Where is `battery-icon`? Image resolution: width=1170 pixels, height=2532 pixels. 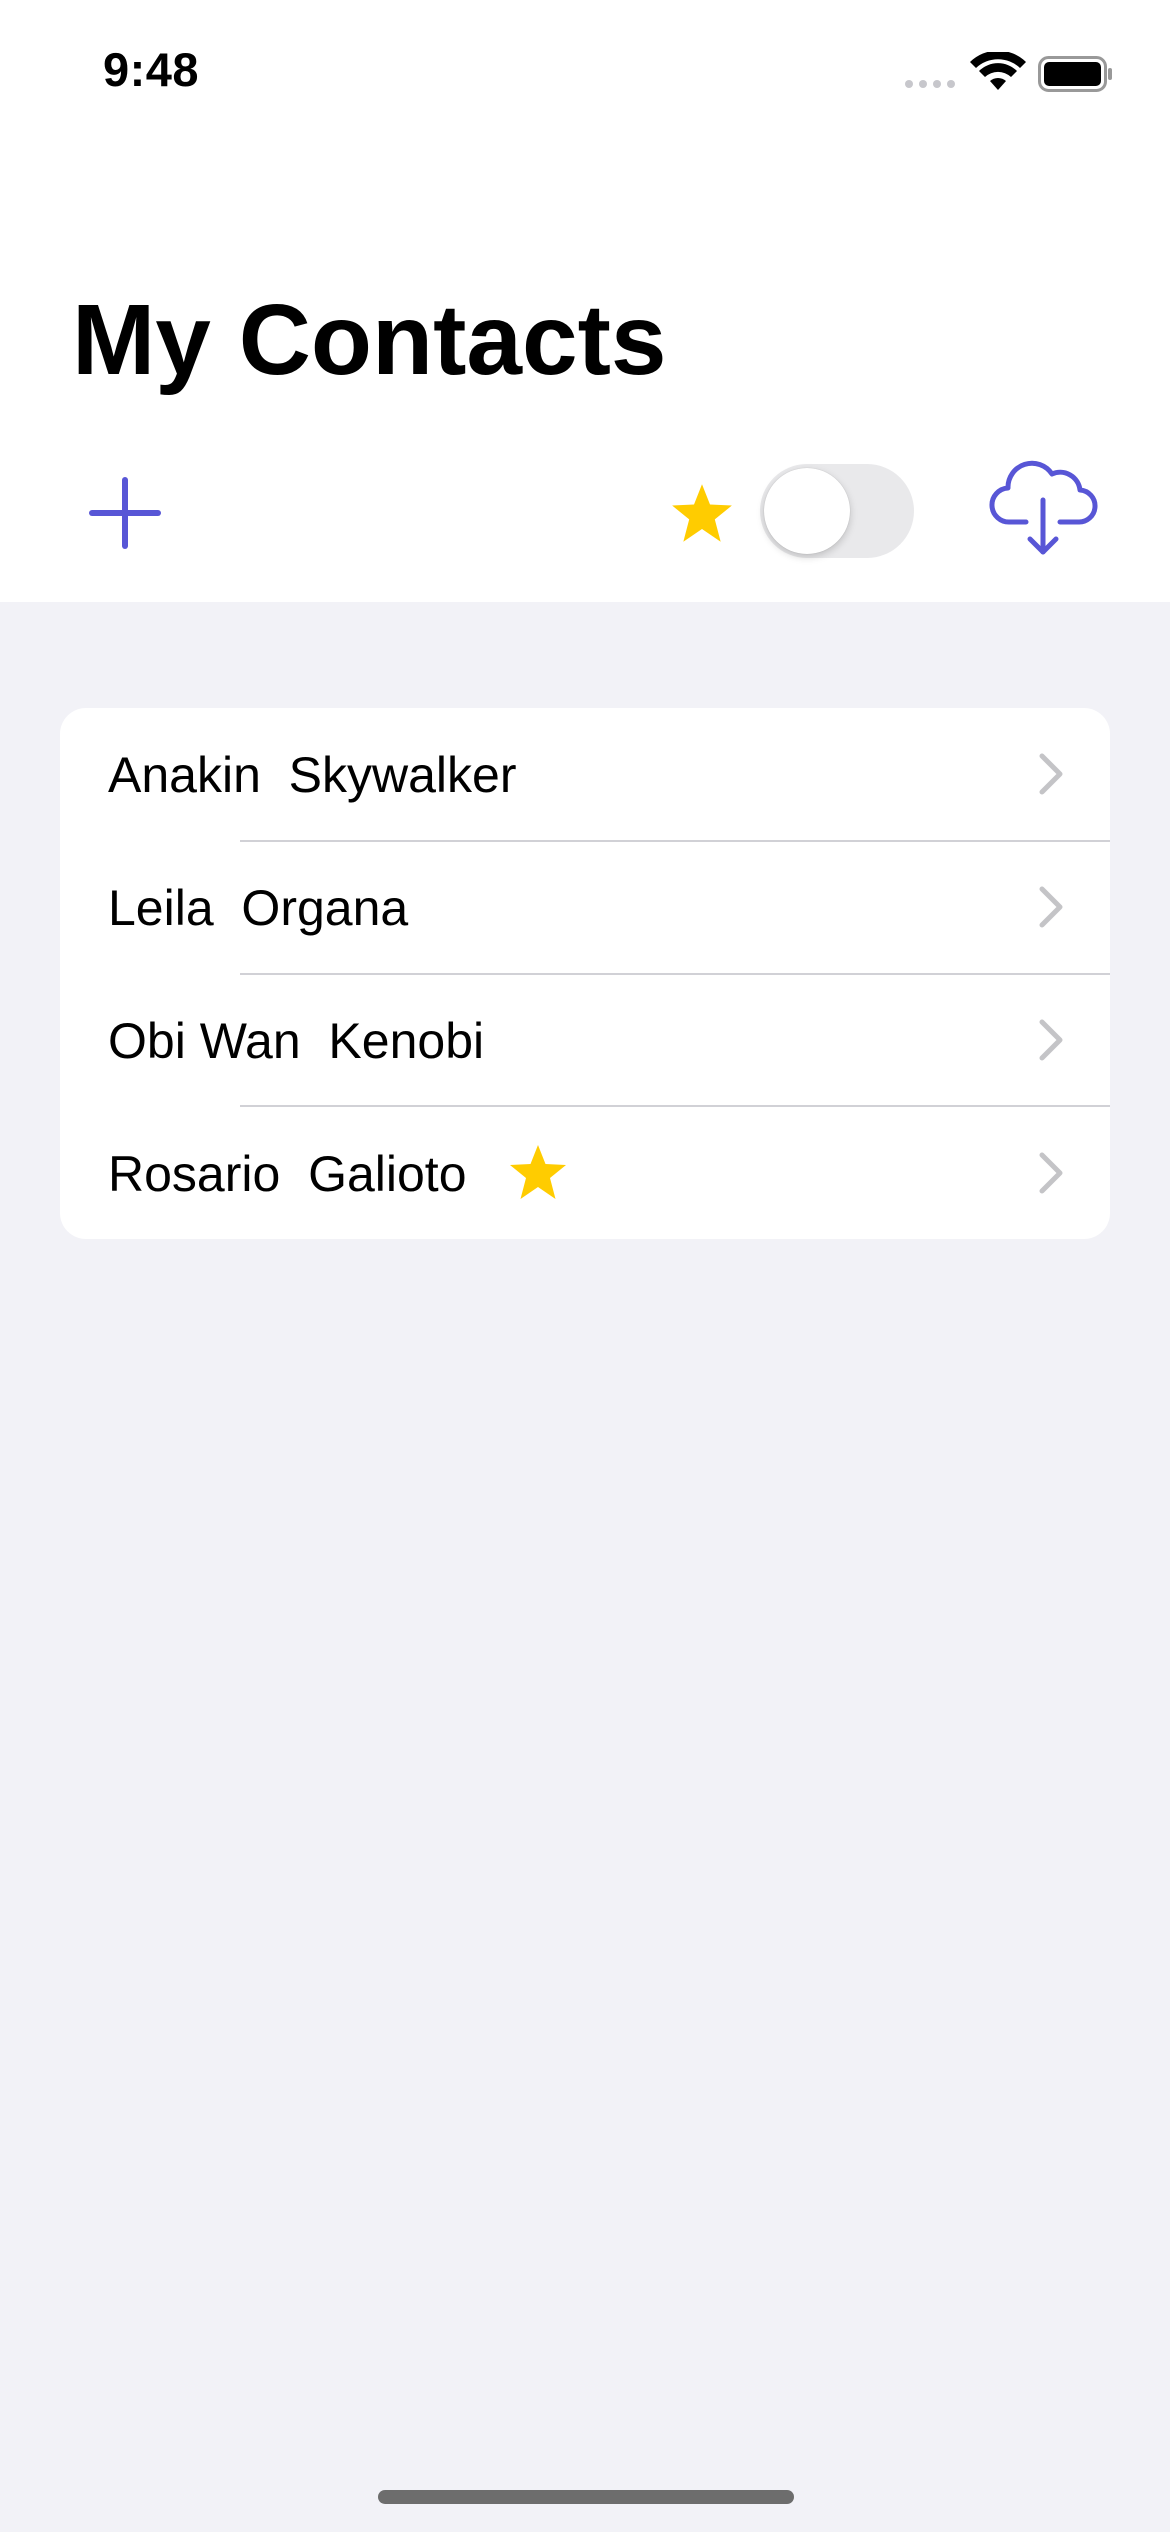 battery-icon is located at coordinates (1075, 74).